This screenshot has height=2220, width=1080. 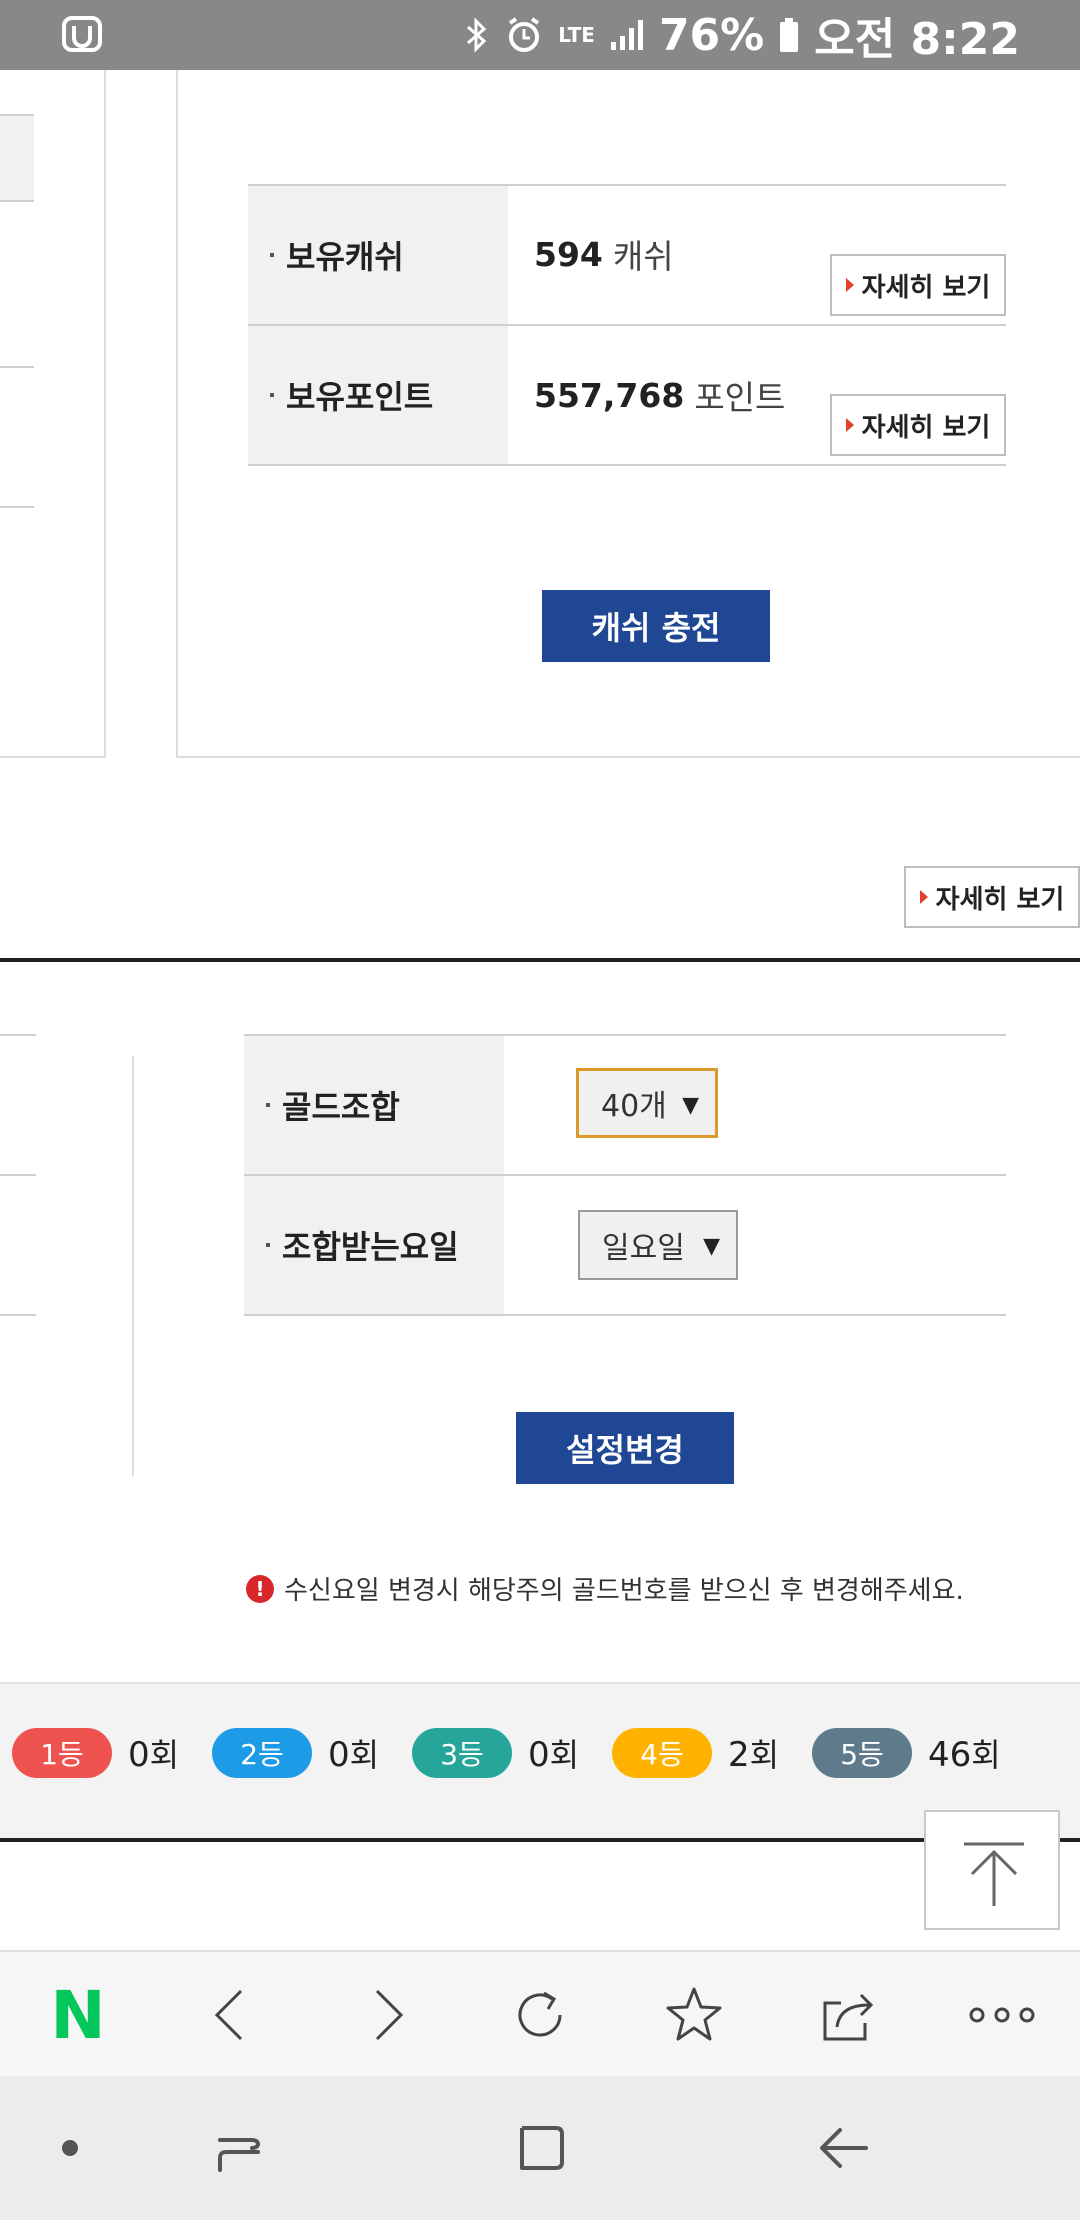 What do you see at coordinates (524, 35) in the screenshot?
I see `alarm-icon` at bounding box center [524, 35].